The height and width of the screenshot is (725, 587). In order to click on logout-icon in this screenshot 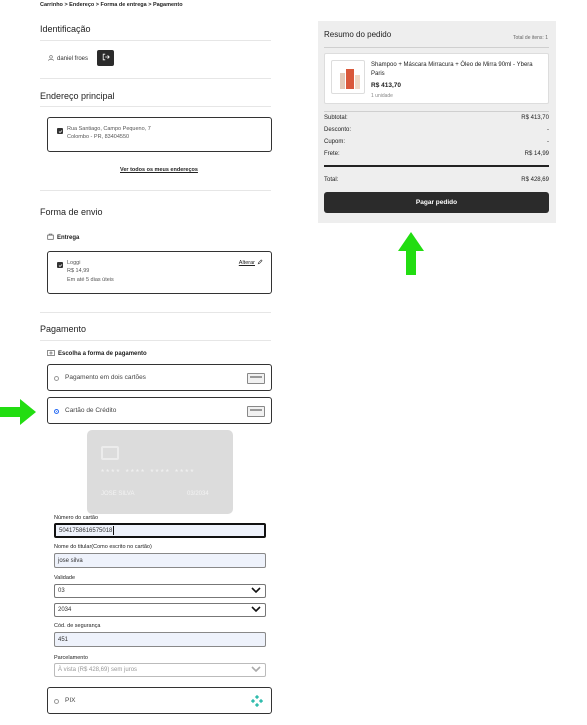, I will do `click(106, 58)`.